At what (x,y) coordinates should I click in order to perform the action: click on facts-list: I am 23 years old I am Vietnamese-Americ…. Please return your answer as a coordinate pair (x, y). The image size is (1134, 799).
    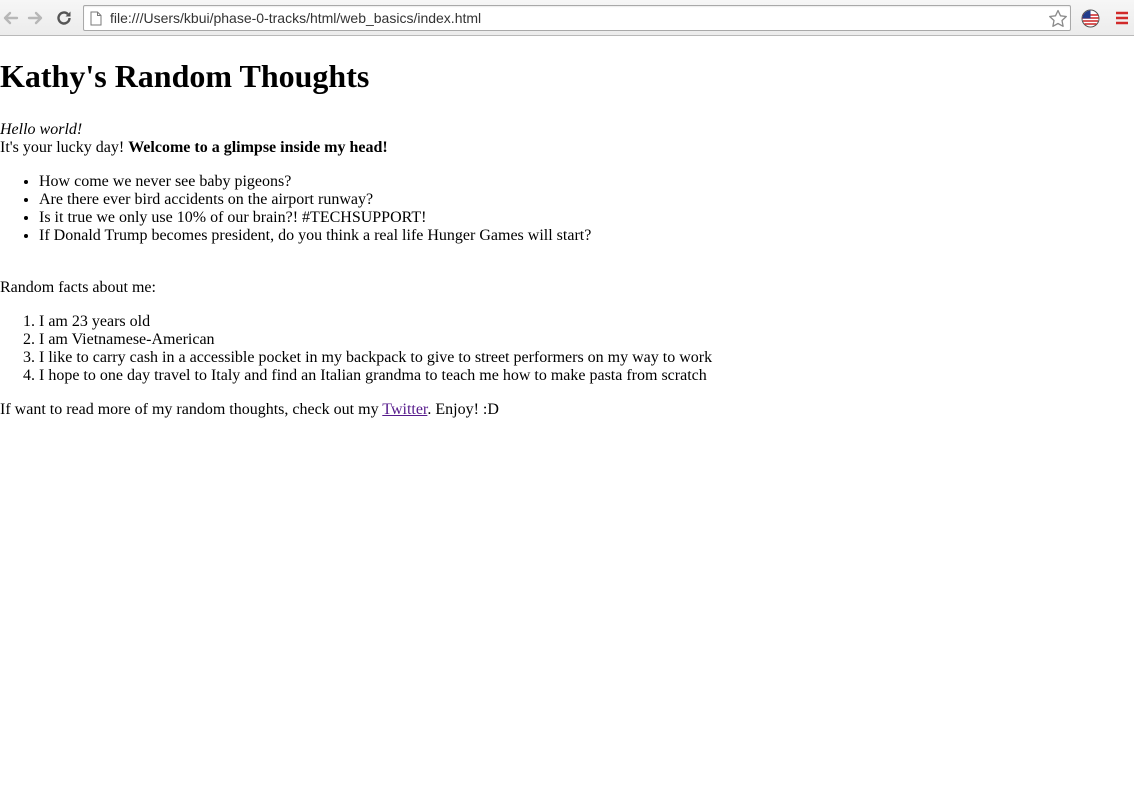
    Looking at the image, I should click on (567, 349).